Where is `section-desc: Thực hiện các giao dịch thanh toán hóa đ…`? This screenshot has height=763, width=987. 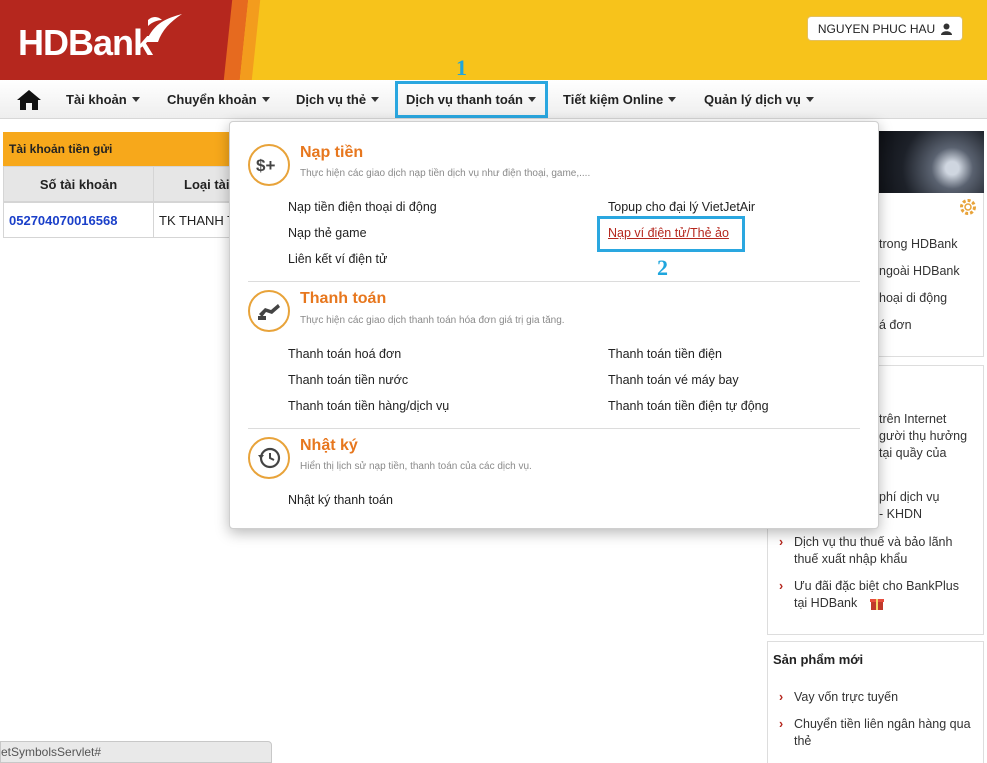
section-desc: Thực hiện các giao dịch thanh toán hóa đ… is located at coordinates (432, 320).